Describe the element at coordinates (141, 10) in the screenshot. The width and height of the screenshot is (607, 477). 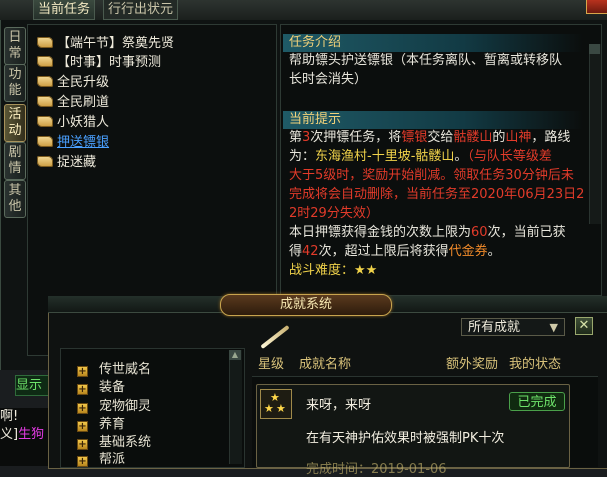
I see `tab-career: 行行出状元` at that location.